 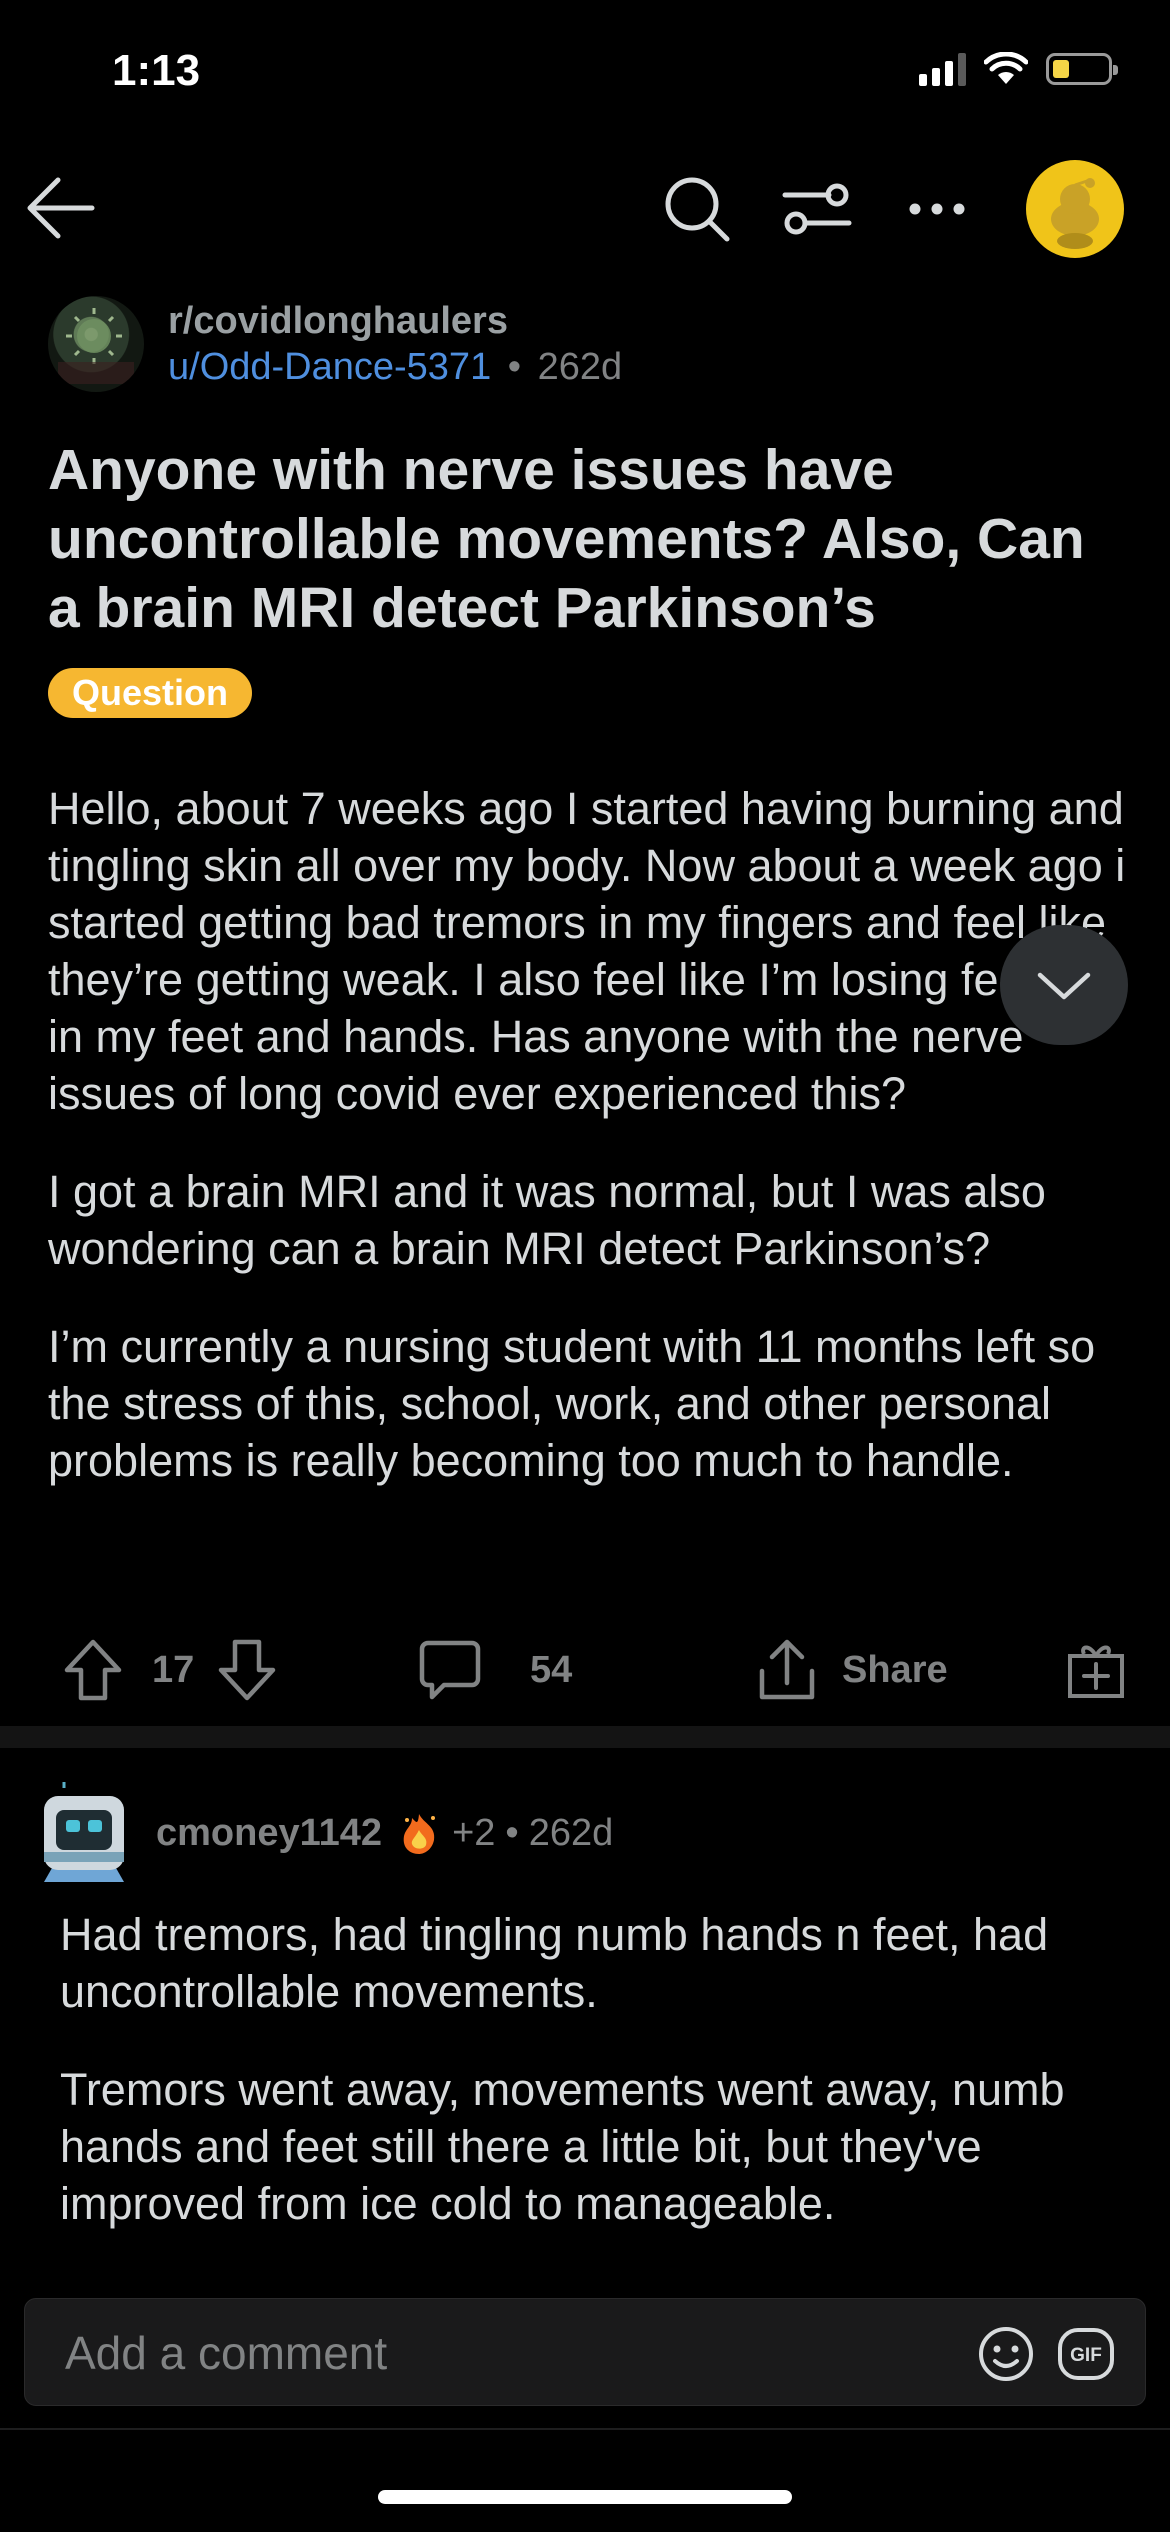 What do you see at coordinates (495, 1670) in the screenshot?
I see `comments-button: 54` at bounding box center [495, 1670].